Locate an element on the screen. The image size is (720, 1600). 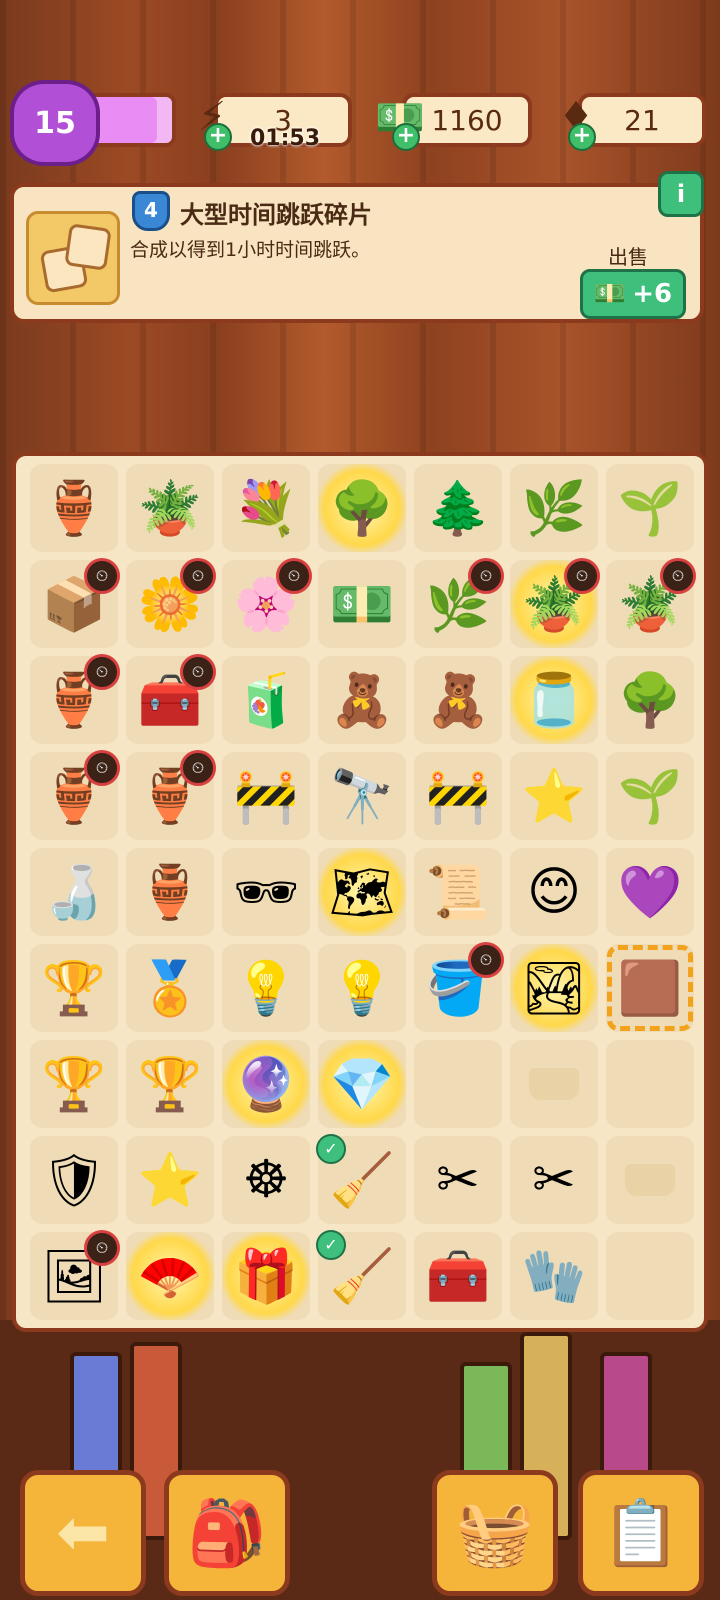
basket-icon: 🧺 is located at coordinates (495, 1533).